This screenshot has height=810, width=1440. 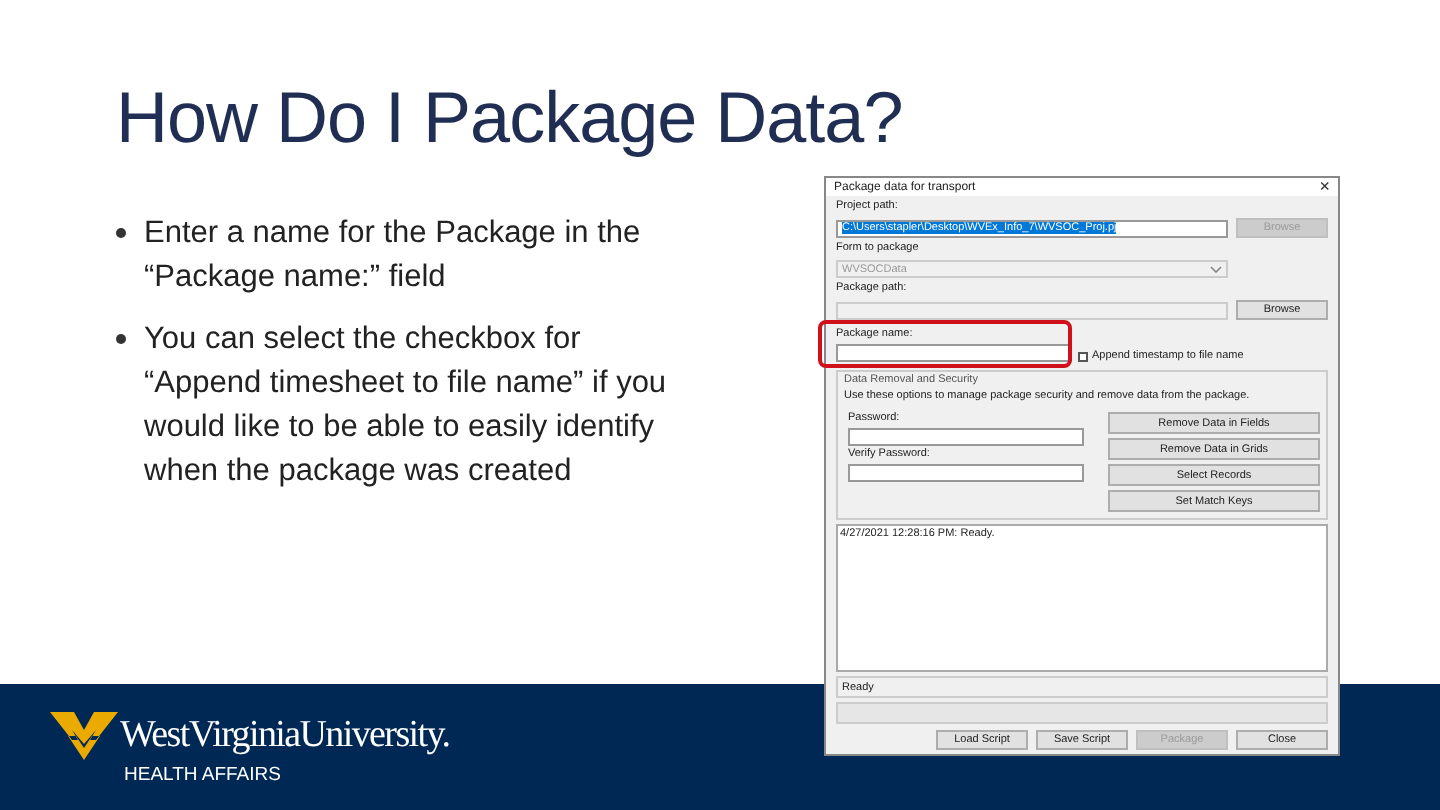 What do you see at coordinates (509, 118) in the screenshot?
I see `slide-title: How Do I Package Data?` at bounding box center [509, 118].